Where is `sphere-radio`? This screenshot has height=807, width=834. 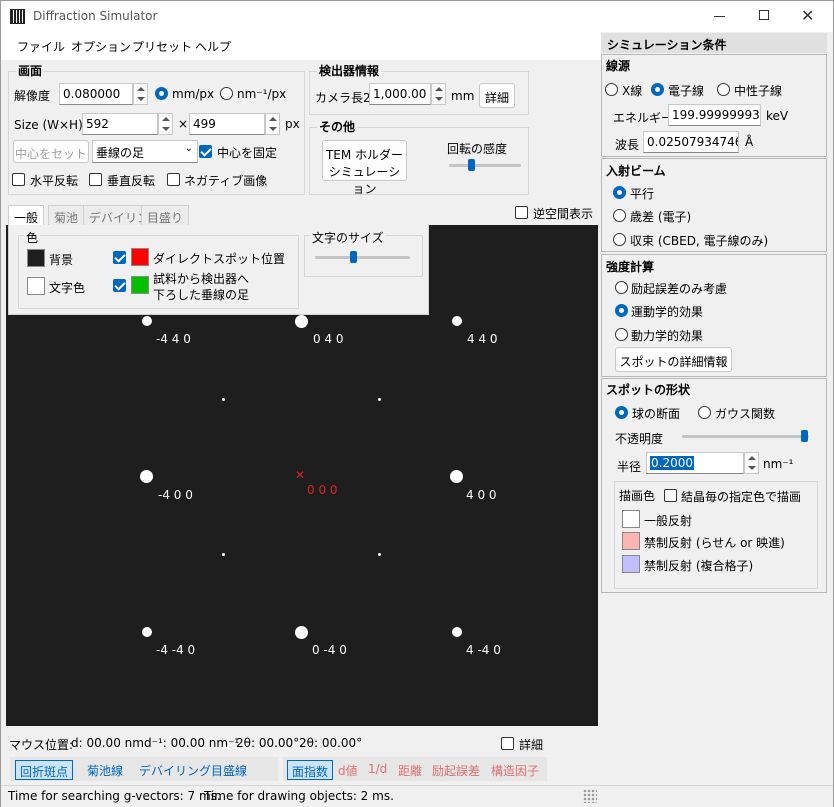 sphere-radio is located at coordinates (621, 412).